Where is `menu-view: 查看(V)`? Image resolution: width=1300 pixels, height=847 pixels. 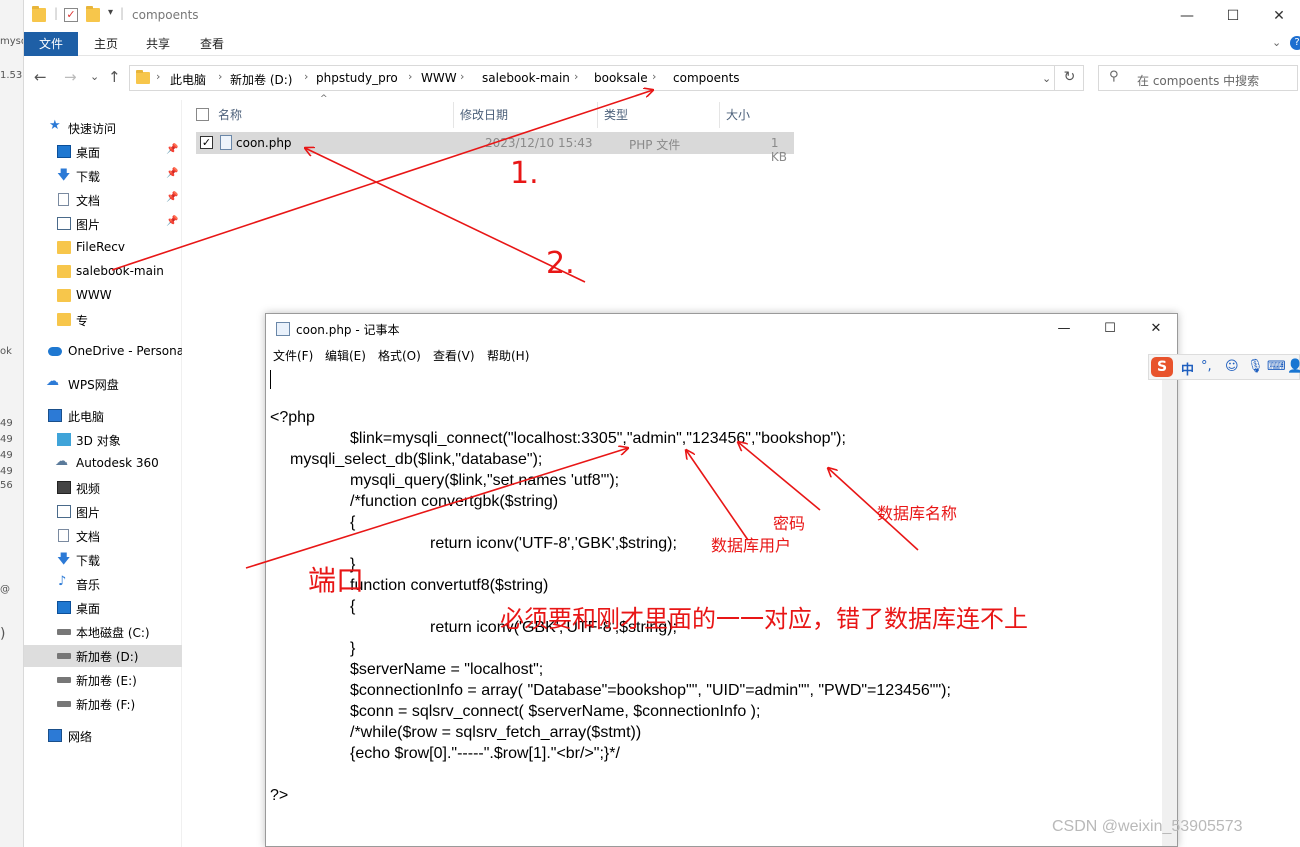 menu-view: 查看(V) is located at coordinates (454, 355).